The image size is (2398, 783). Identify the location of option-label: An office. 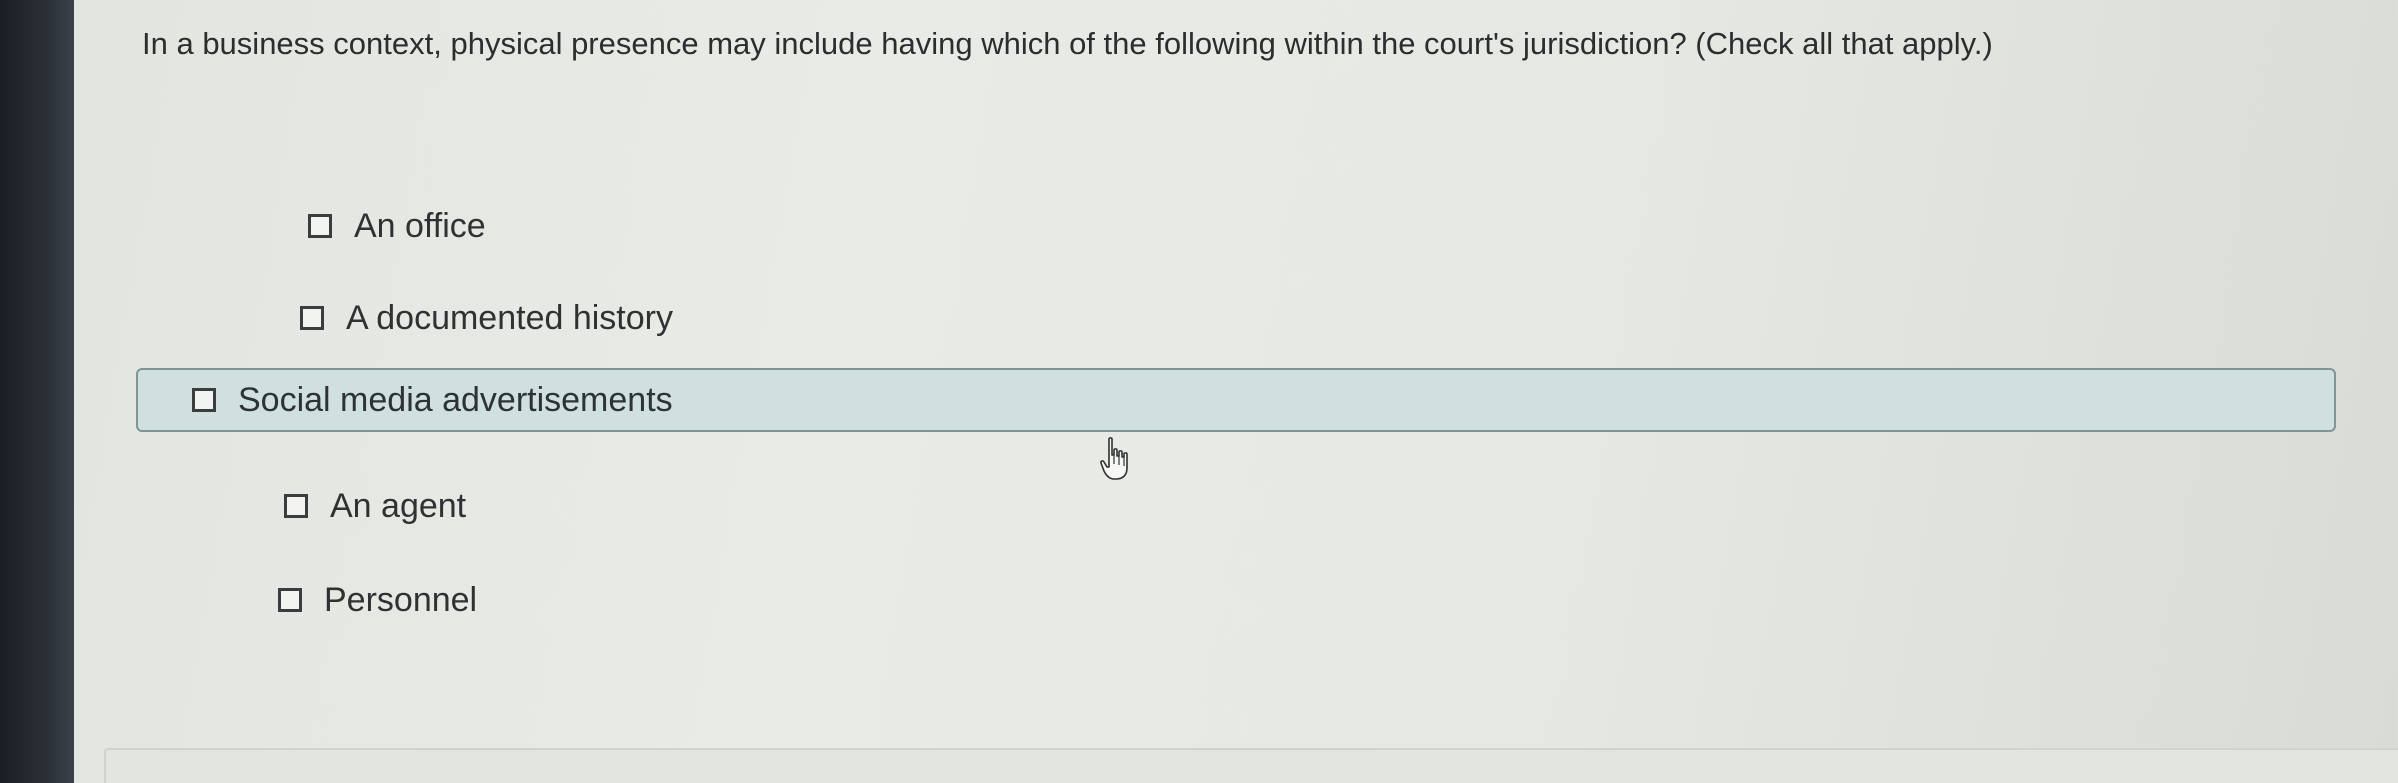
(420, 225).